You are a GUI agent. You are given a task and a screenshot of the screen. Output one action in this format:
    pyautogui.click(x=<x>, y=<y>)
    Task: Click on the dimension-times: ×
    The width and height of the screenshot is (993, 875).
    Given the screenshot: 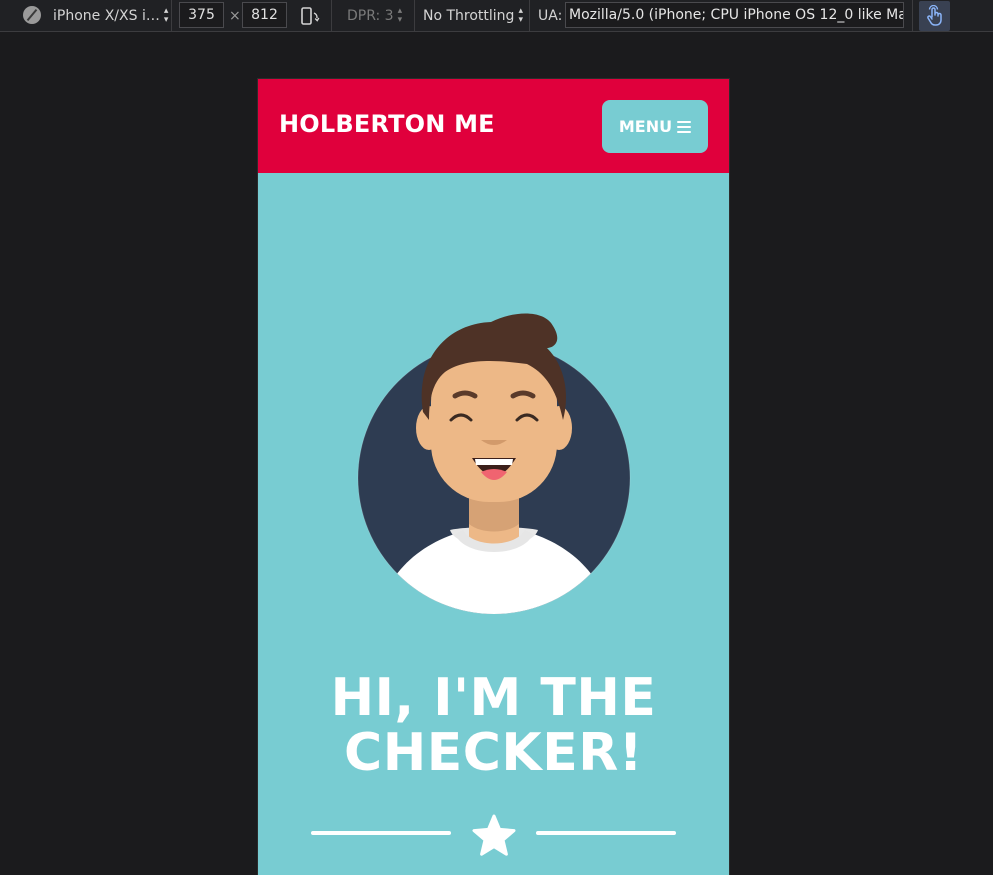 What is the action you would take?
    pyautogui.click(x=235, y=16)
    